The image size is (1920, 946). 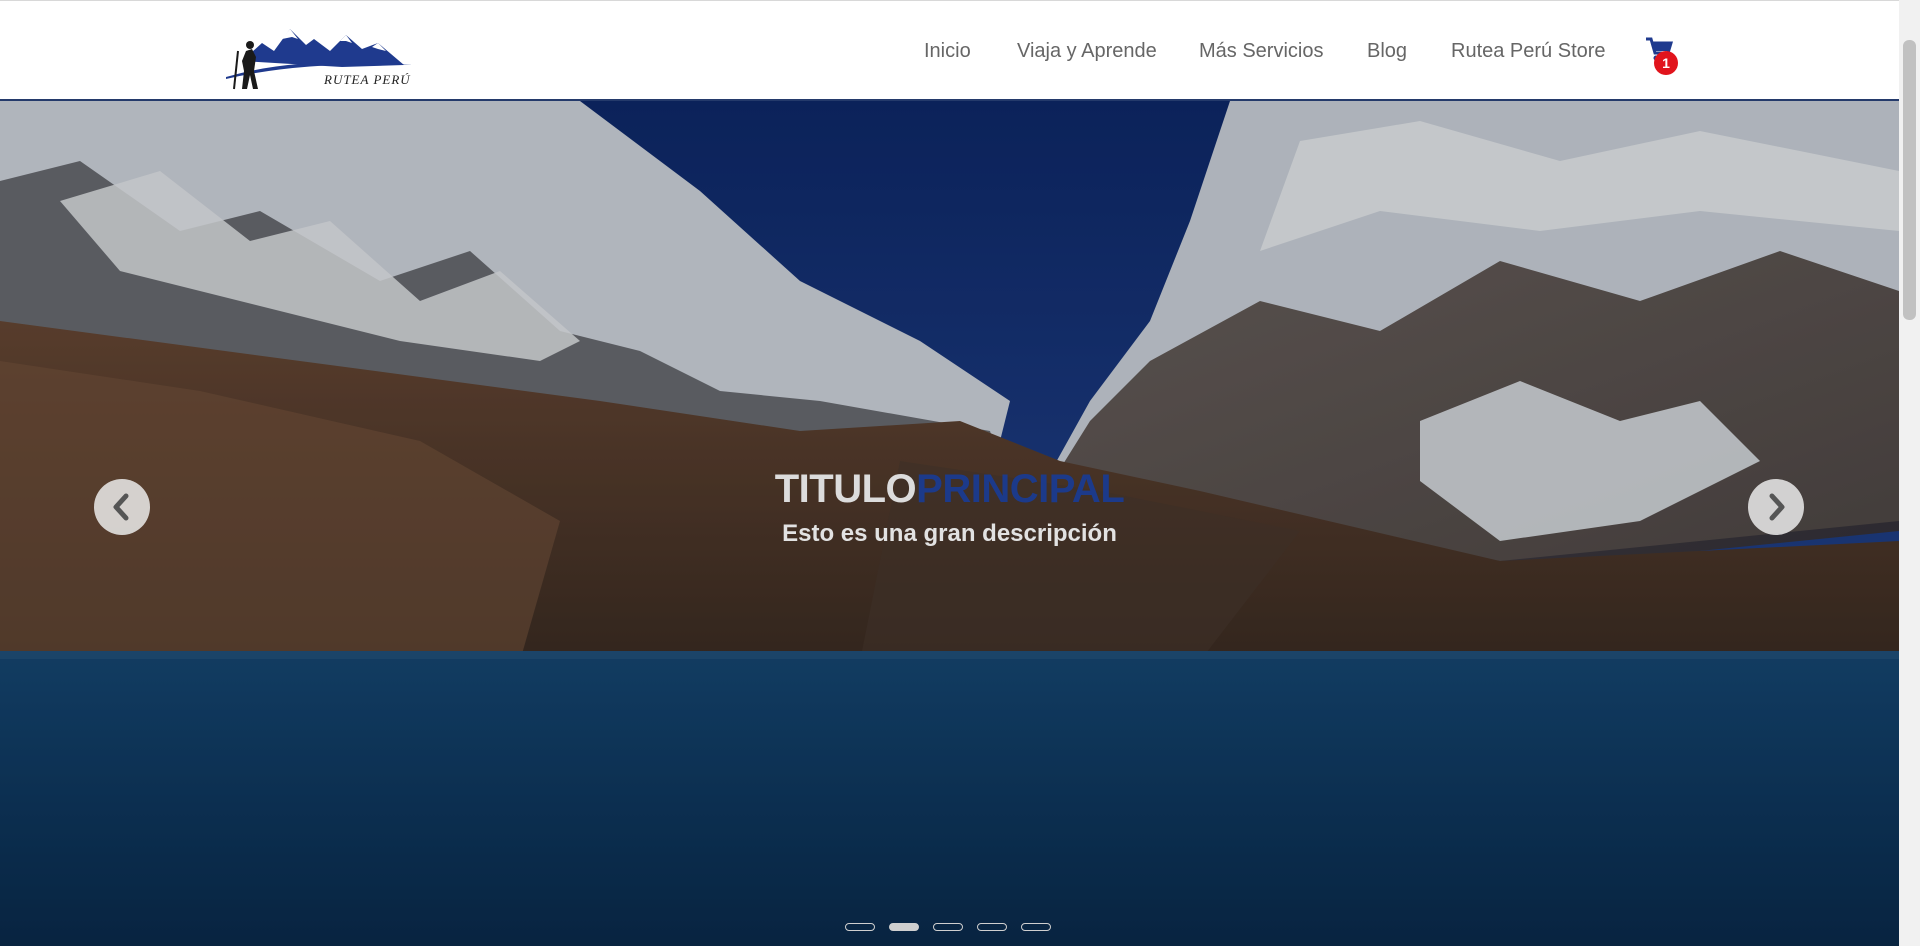 I want to click on nav-item-mas-servicios: Más Servicios, so click(x=1261, y=51).